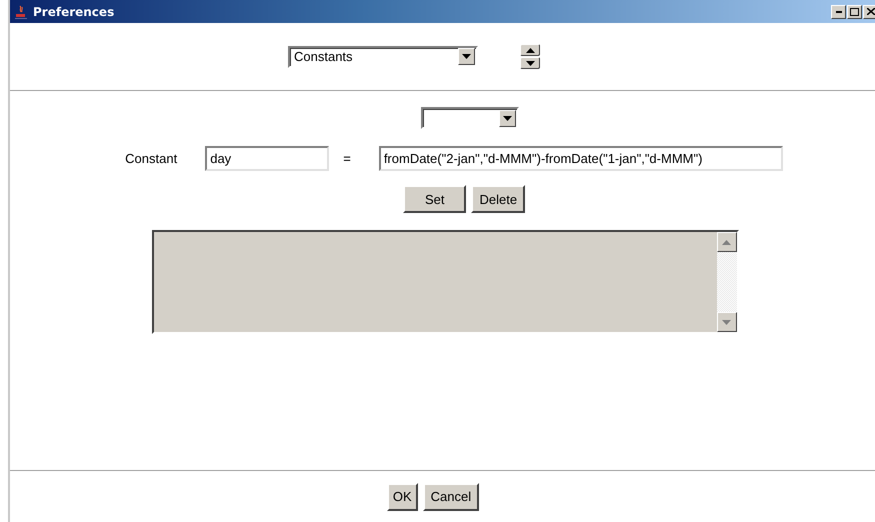 The width and height of the screenshot is (875, 522). What do you see at coordinates (498, 199) in the screenshot?
I see `delete-button: Delete` at bounding box center [498, 199].